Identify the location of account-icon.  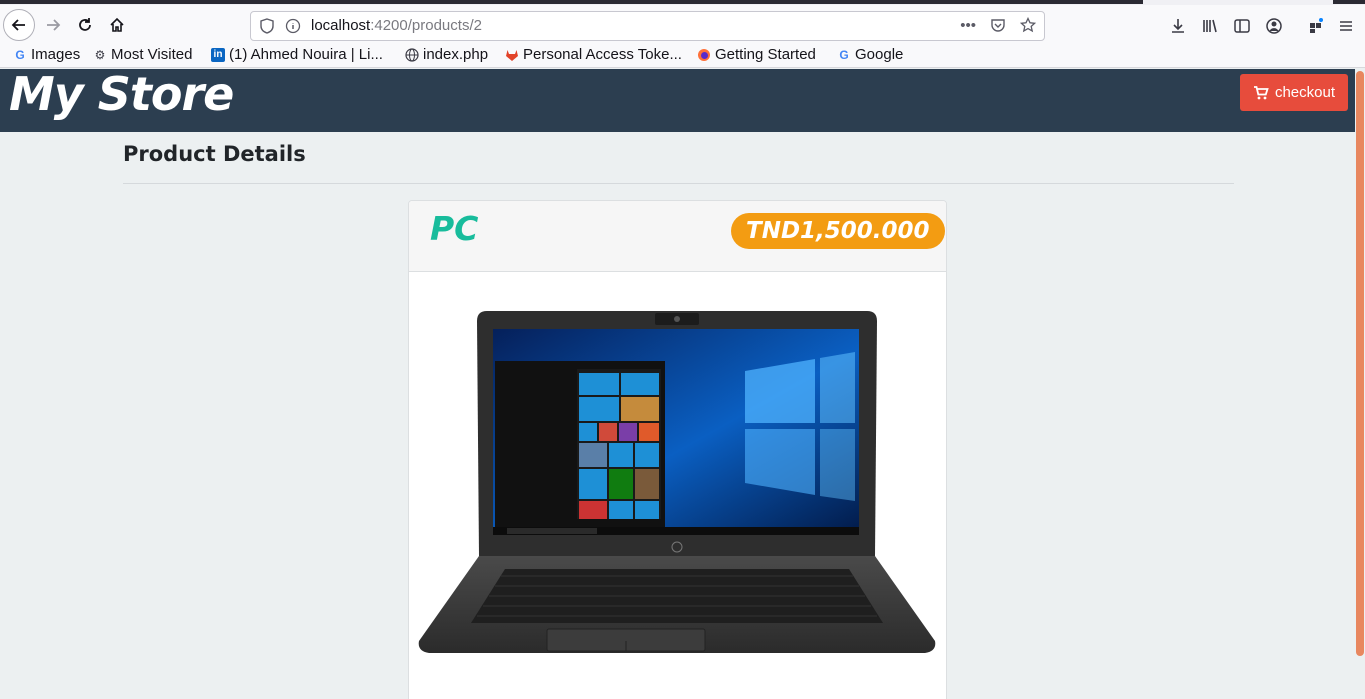
(1274, 26).